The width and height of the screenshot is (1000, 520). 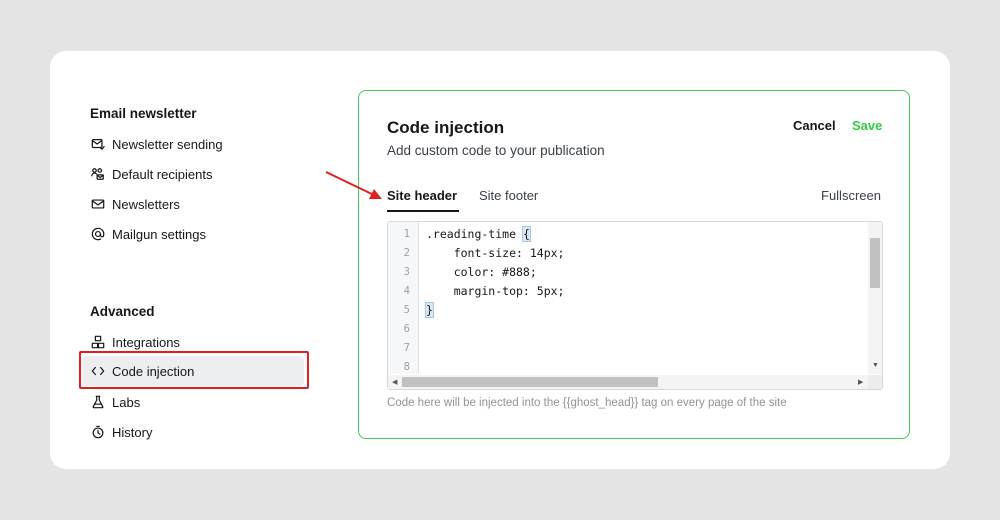 What do you see at coordinates (394, 382) in the screenshot?
I see `scroll-left-arrow-icon: ◀` at bounding box center [394, 382].